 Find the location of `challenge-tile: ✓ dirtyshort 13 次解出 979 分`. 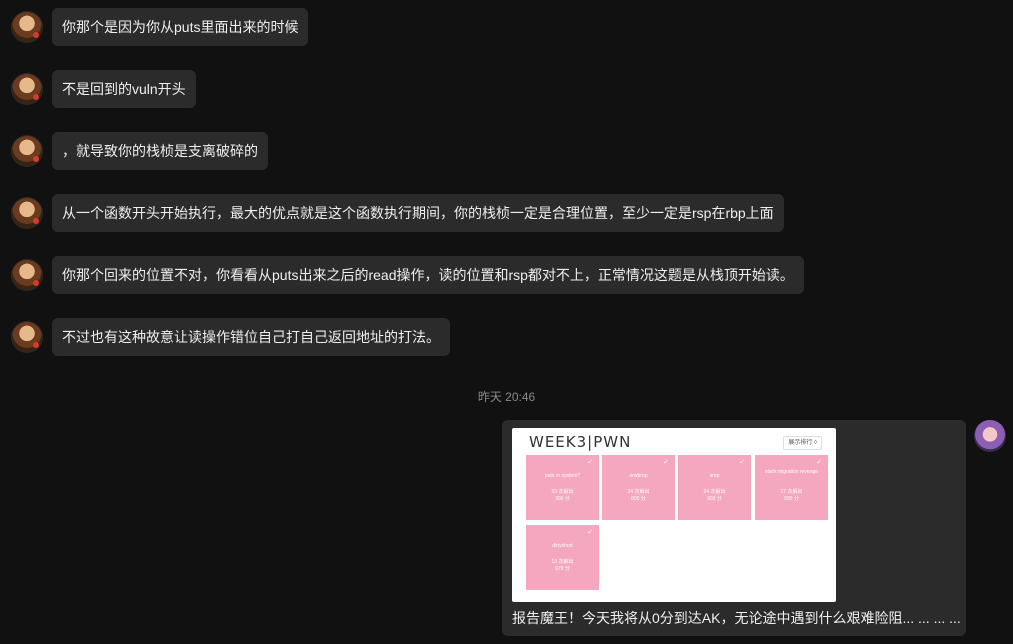

challenge-tile: ✓ dirtyshort 13 次解出 979 分 is located at coordinates (562, 557).